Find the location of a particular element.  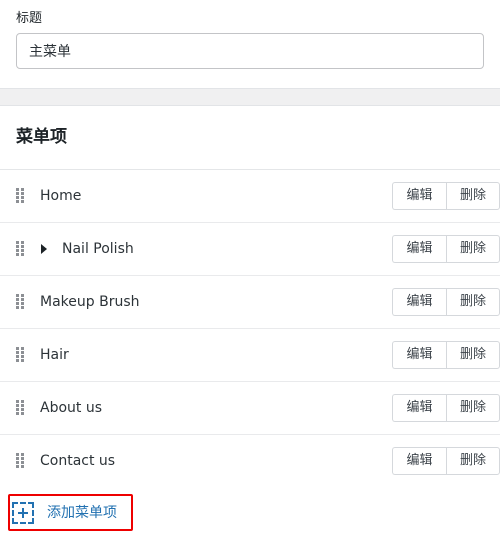

menu-item-row: Home 编辑 删除 is located at coordinates (250, 196).